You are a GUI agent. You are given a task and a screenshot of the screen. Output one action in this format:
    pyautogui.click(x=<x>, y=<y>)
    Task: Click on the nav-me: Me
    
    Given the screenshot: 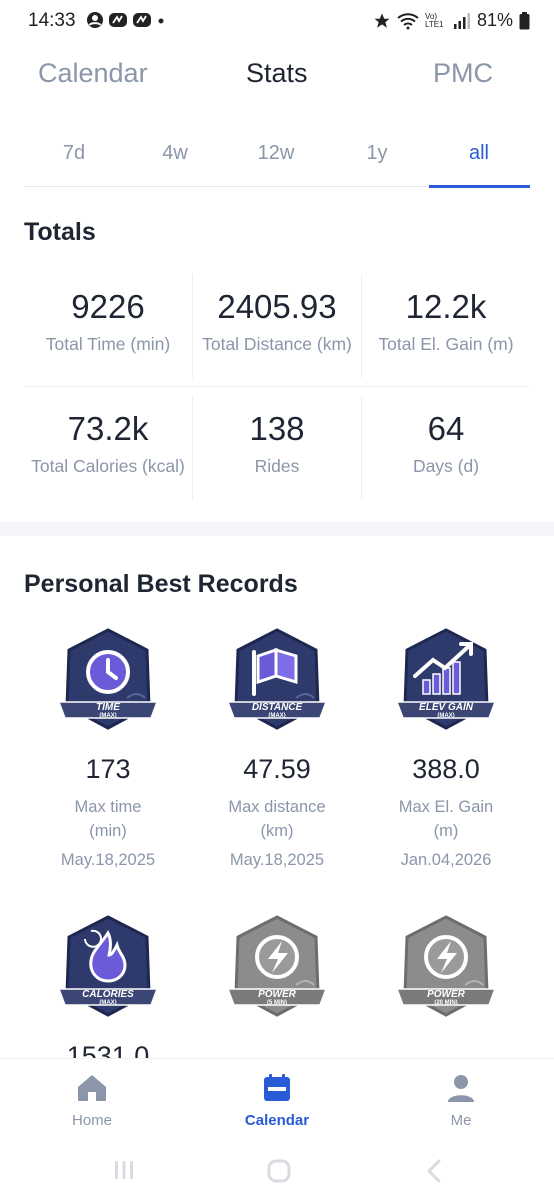 What is the action you would take?
    pyautogui.click(x=461, y=1101)
    